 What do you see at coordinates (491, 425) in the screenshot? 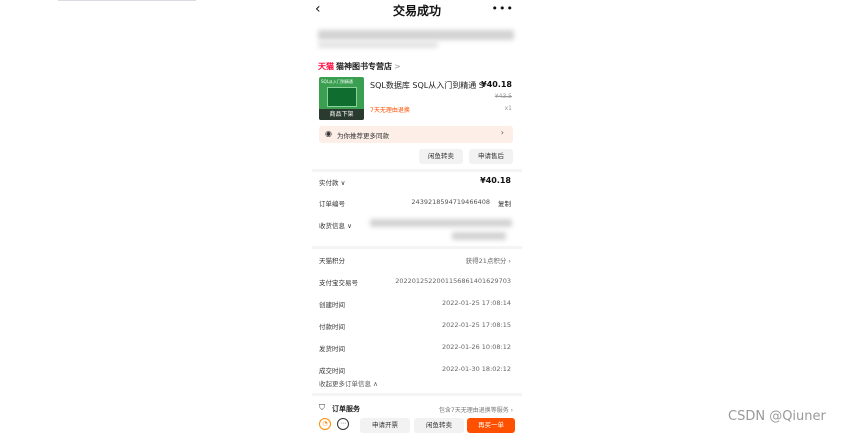
I see `buy-again-button: 再买一单` at bounding box center [491, 425].